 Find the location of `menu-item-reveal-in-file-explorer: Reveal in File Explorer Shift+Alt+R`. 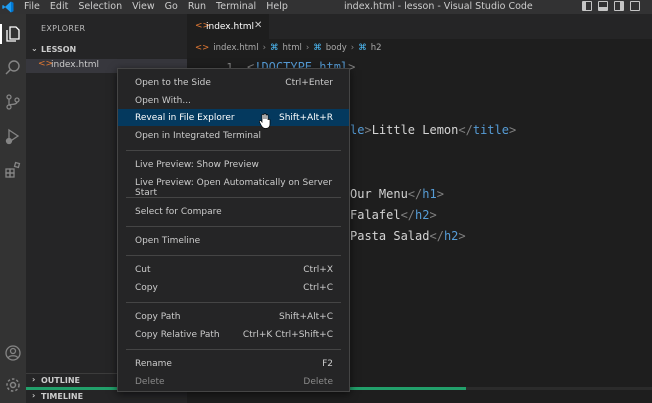

menu-item-reveal-in-file-explorer: Reveal in File Explorer Shift+Alt+R is located at coordinates (233, 117).